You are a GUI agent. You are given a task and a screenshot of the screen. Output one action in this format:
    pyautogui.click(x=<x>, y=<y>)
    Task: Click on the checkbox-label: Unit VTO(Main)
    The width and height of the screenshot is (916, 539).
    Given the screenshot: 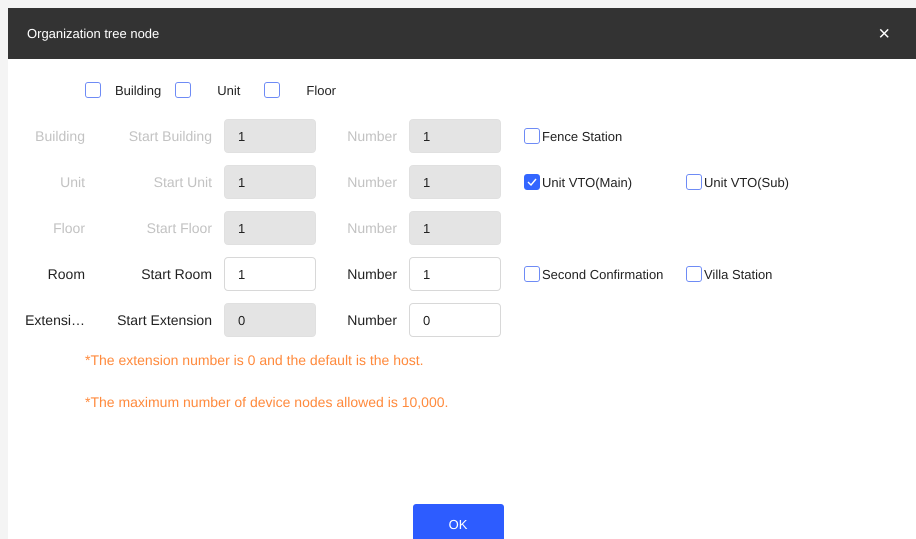 What is the action you would take?
    pyautogui.click(x=587, y=182)
    